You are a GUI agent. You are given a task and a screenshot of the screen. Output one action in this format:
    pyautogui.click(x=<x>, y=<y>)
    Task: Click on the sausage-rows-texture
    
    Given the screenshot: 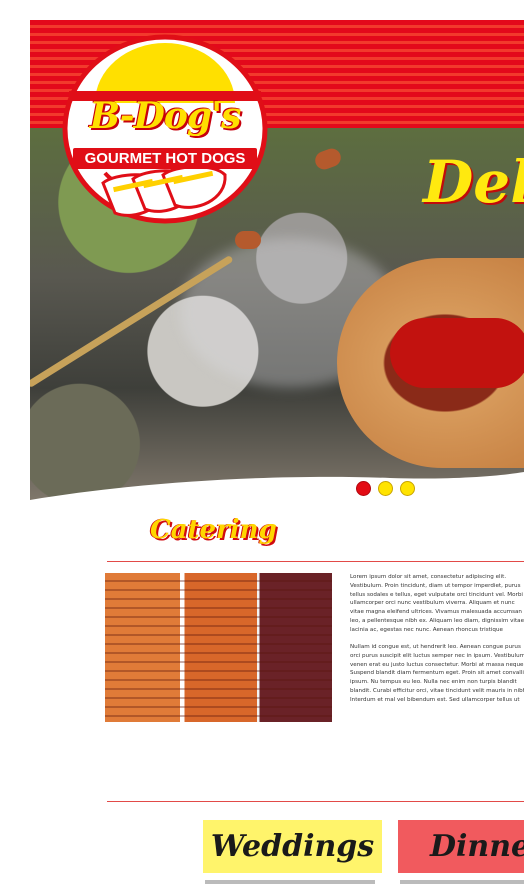 What is the action you would take?
    pyautogui.click(x=218, y=647)
    